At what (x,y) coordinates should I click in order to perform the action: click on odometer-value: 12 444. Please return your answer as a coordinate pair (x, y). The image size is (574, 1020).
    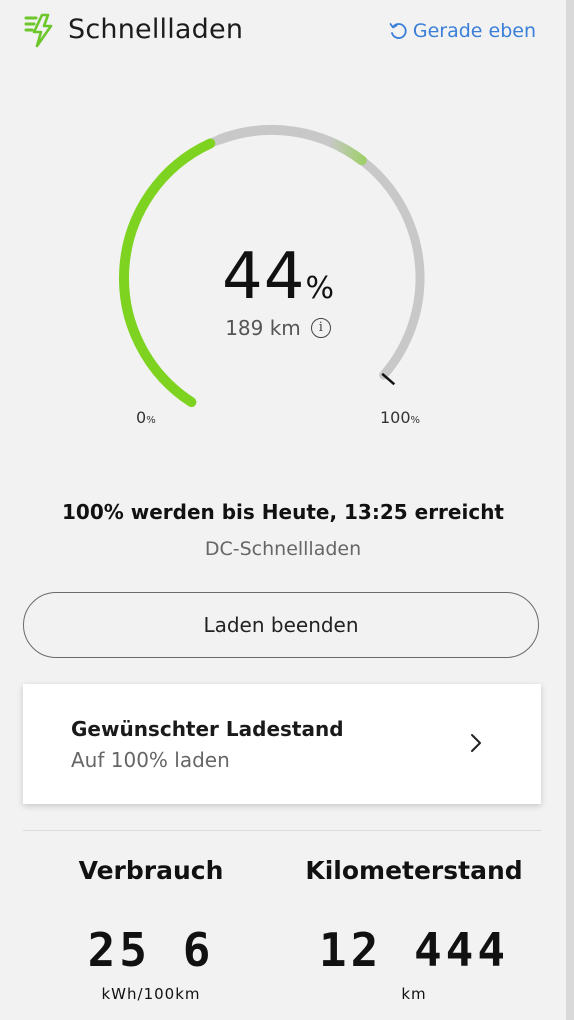
    Looking at the image, I should click on (414, 950).